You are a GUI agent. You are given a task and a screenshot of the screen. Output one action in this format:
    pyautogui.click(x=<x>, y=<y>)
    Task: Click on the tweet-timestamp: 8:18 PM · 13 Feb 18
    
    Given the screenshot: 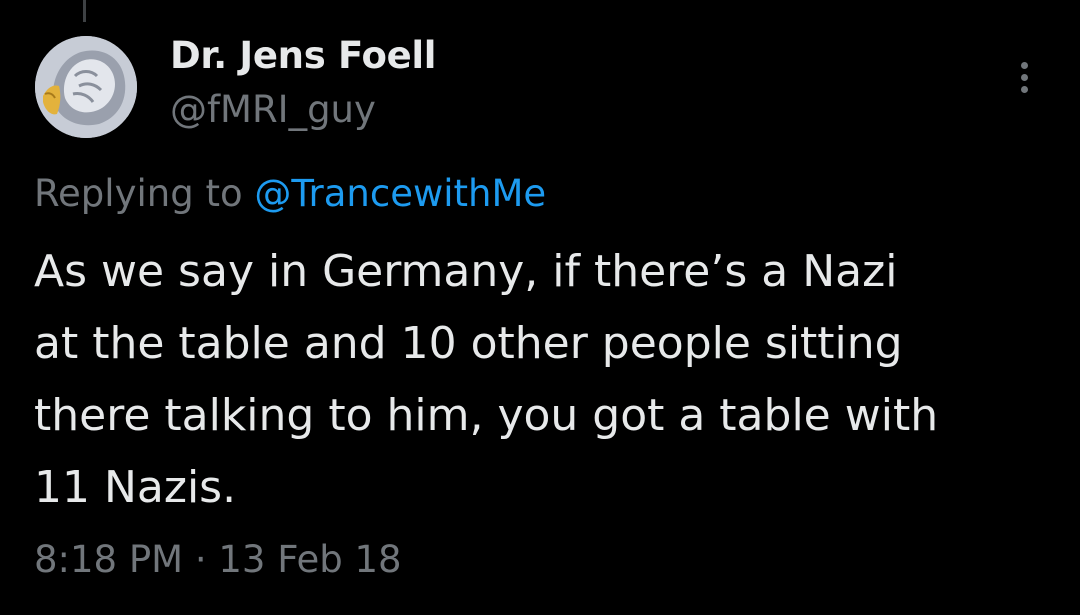 What is the action you would take?
    pyautogui.click(x=218, y=559)
    